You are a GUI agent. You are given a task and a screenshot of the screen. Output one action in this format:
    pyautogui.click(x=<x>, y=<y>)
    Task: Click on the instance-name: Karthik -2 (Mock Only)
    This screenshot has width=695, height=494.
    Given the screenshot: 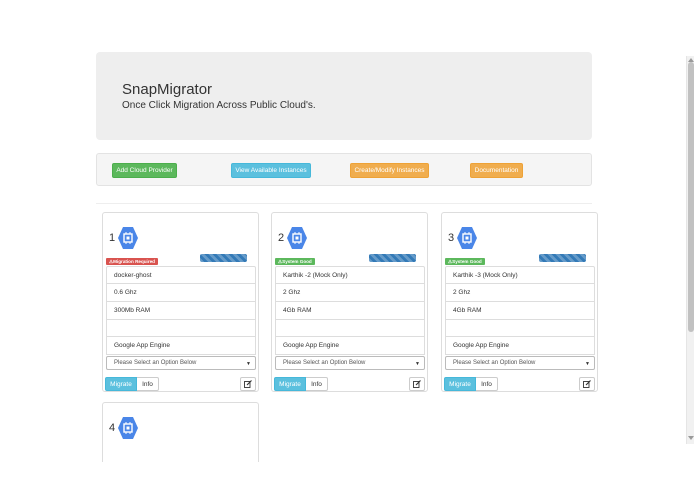 What is the action you would take?
    pyautogui.click(x=350, y=275)
    